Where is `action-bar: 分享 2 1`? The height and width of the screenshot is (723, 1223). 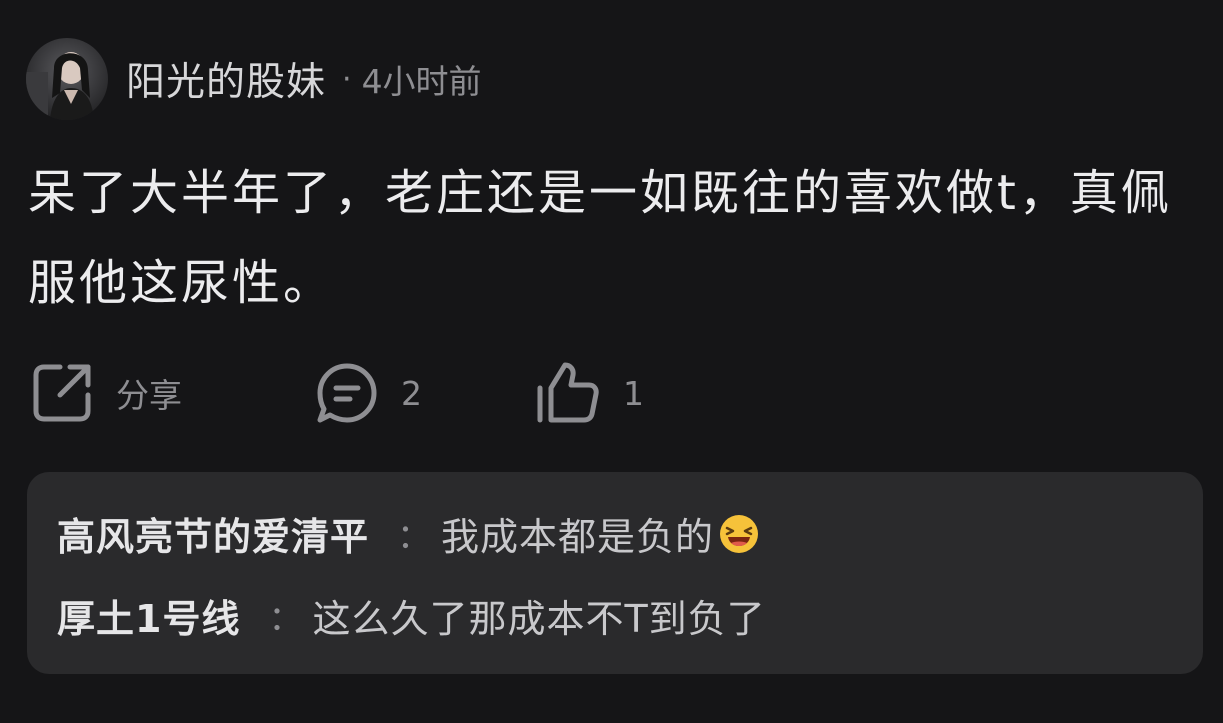
action-bar: 分享 2 1 is located at coordinates (380, 393).